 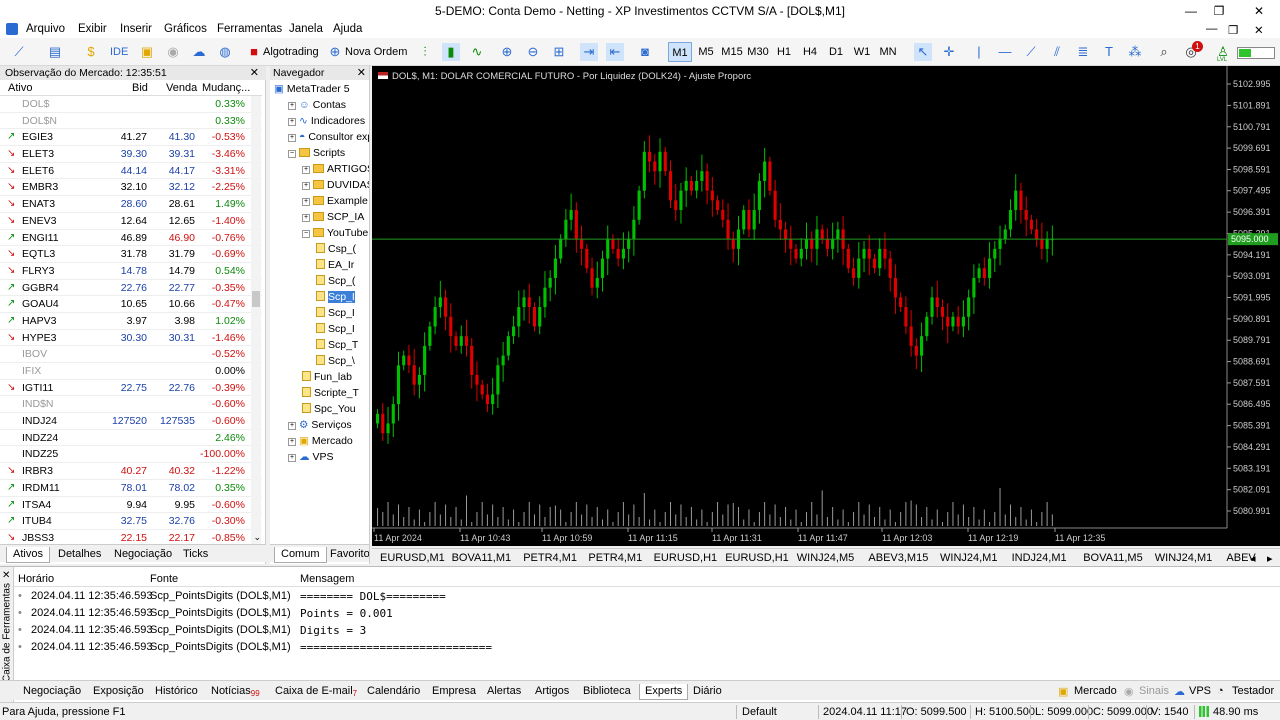 I want to click on market-watch-row: ↘ EQTL3 31.78 31.79 -0.69%, so click(x=131, y=254).